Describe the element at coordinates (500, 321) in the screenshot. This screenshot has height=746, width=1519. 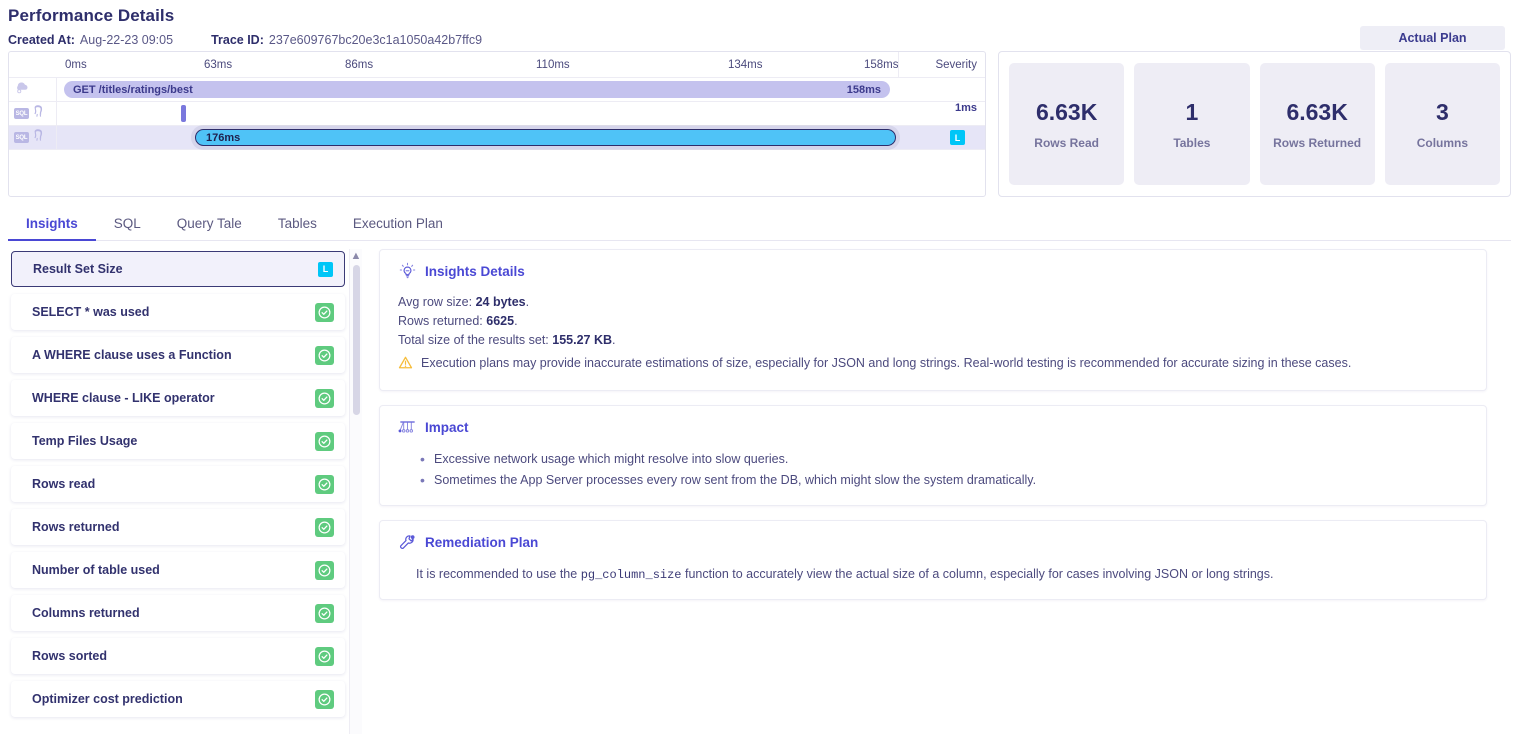
I see `rows-returned-value: 6625` at that location.